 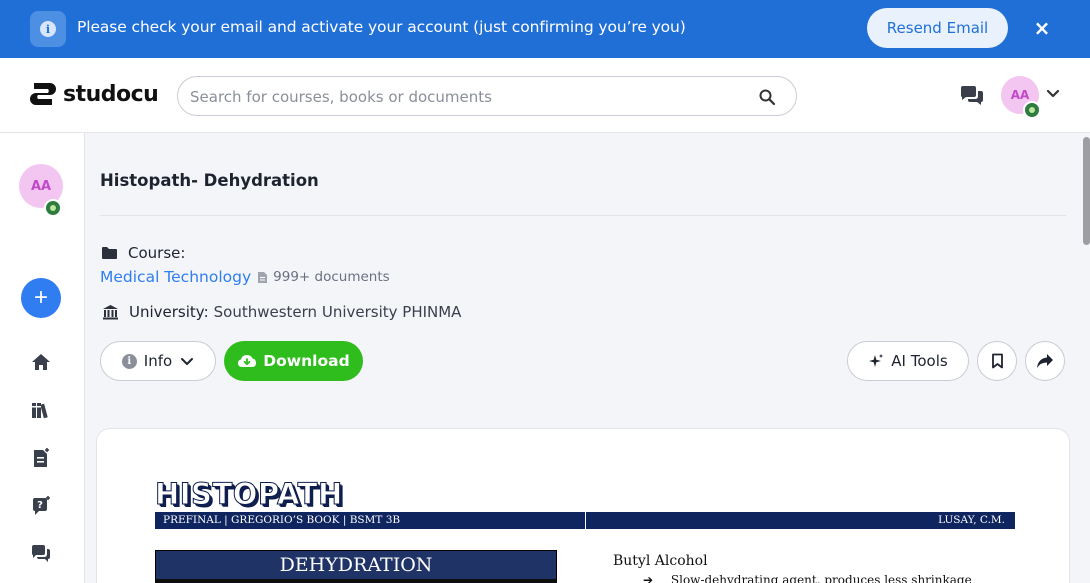 What do you see at coordinates (356, 581) in the screenshot?
I see `preview-section-band` at bounding box center [356, 581].